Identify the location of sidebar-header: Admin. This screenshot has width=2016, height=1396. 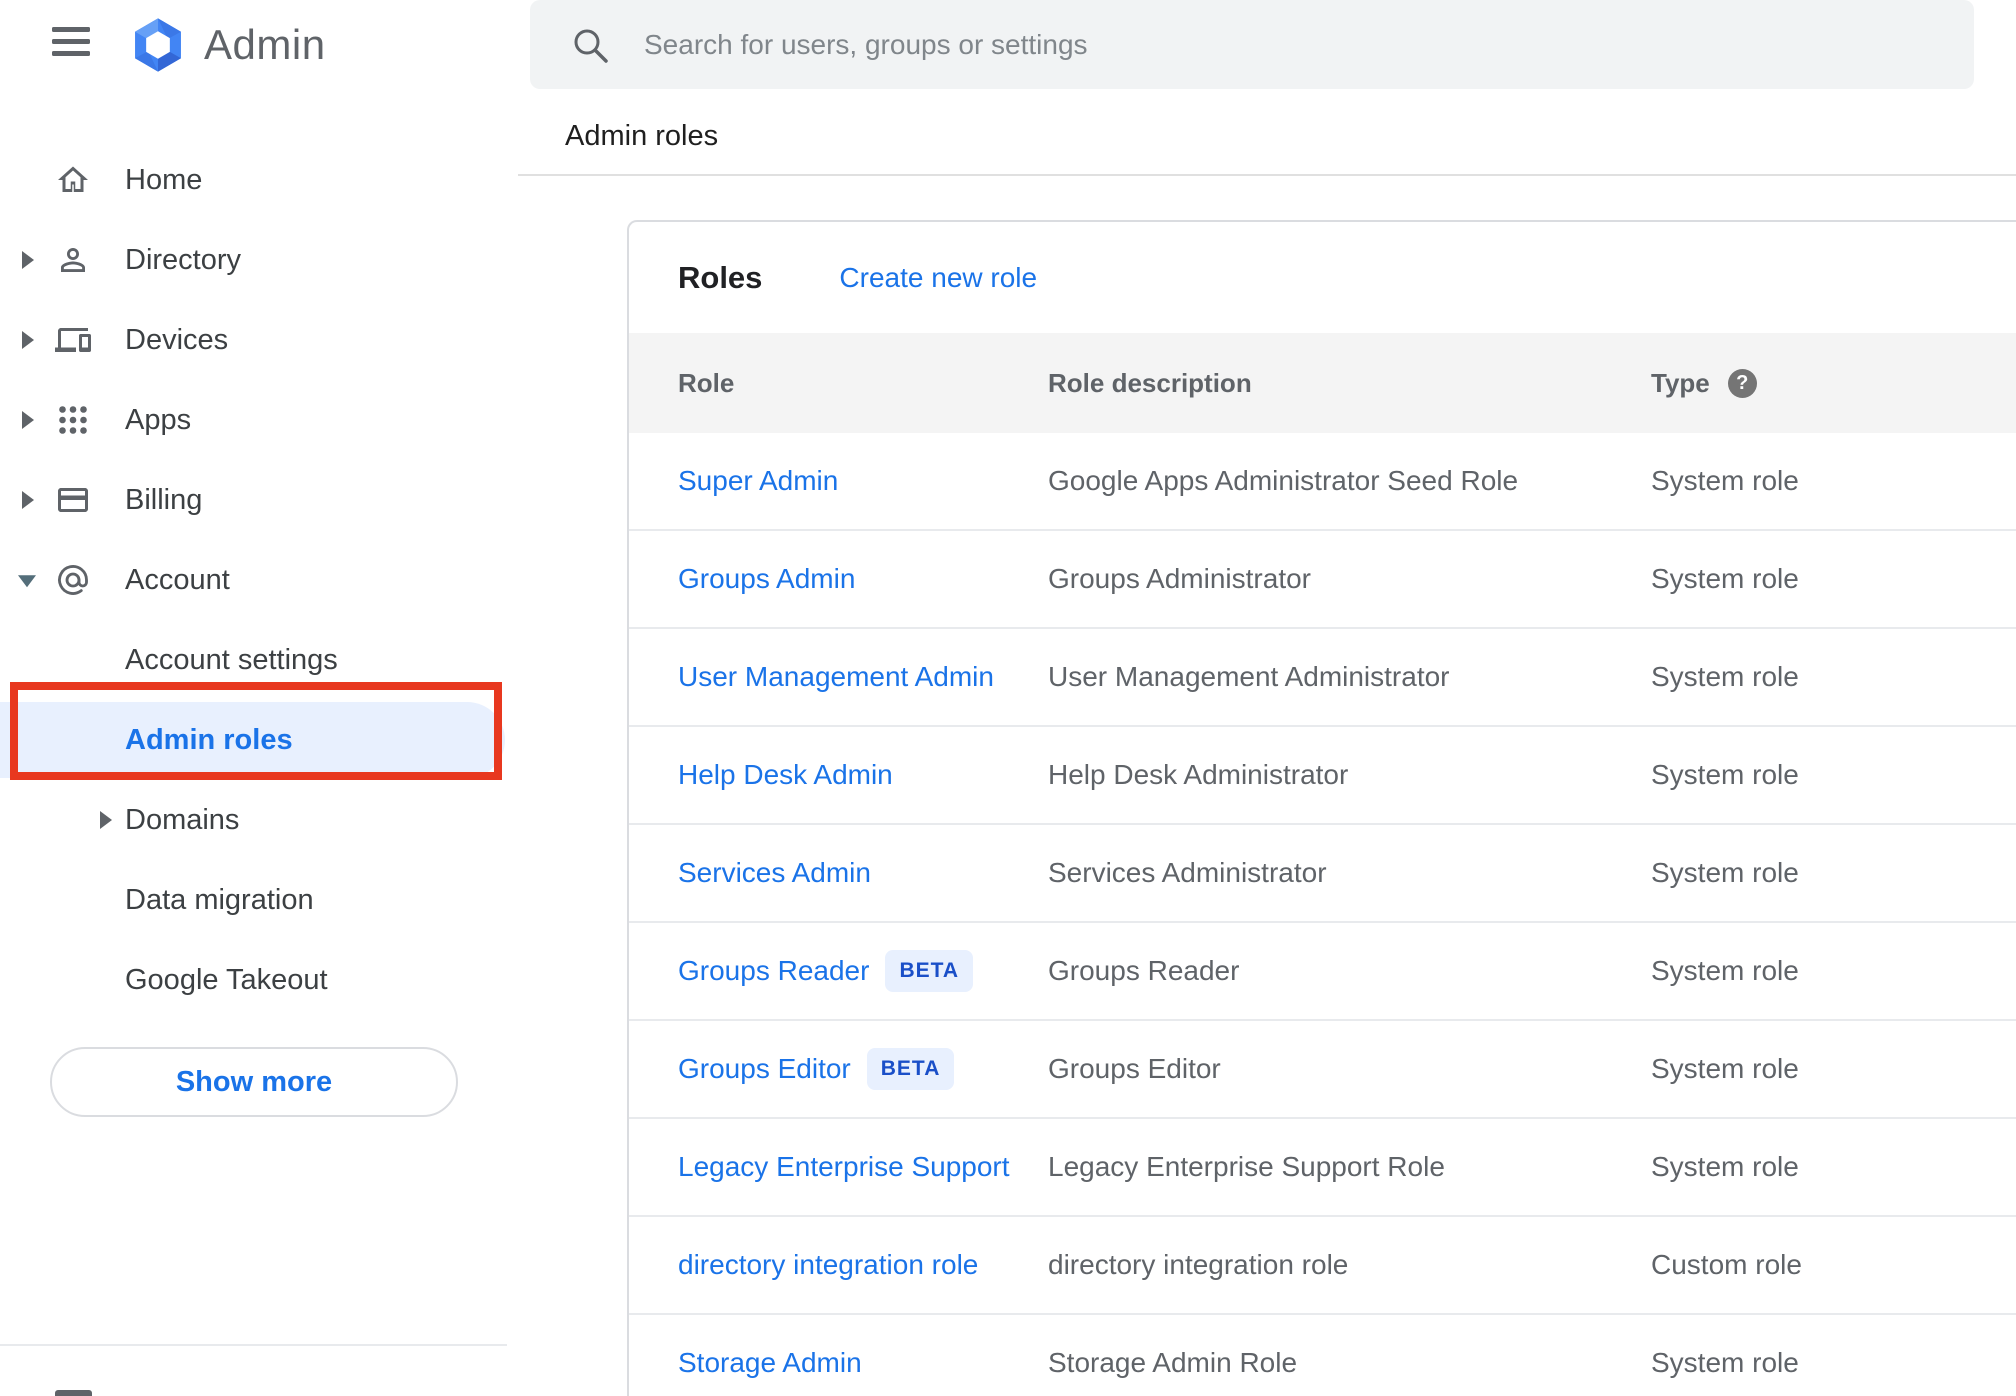
(253, 50).